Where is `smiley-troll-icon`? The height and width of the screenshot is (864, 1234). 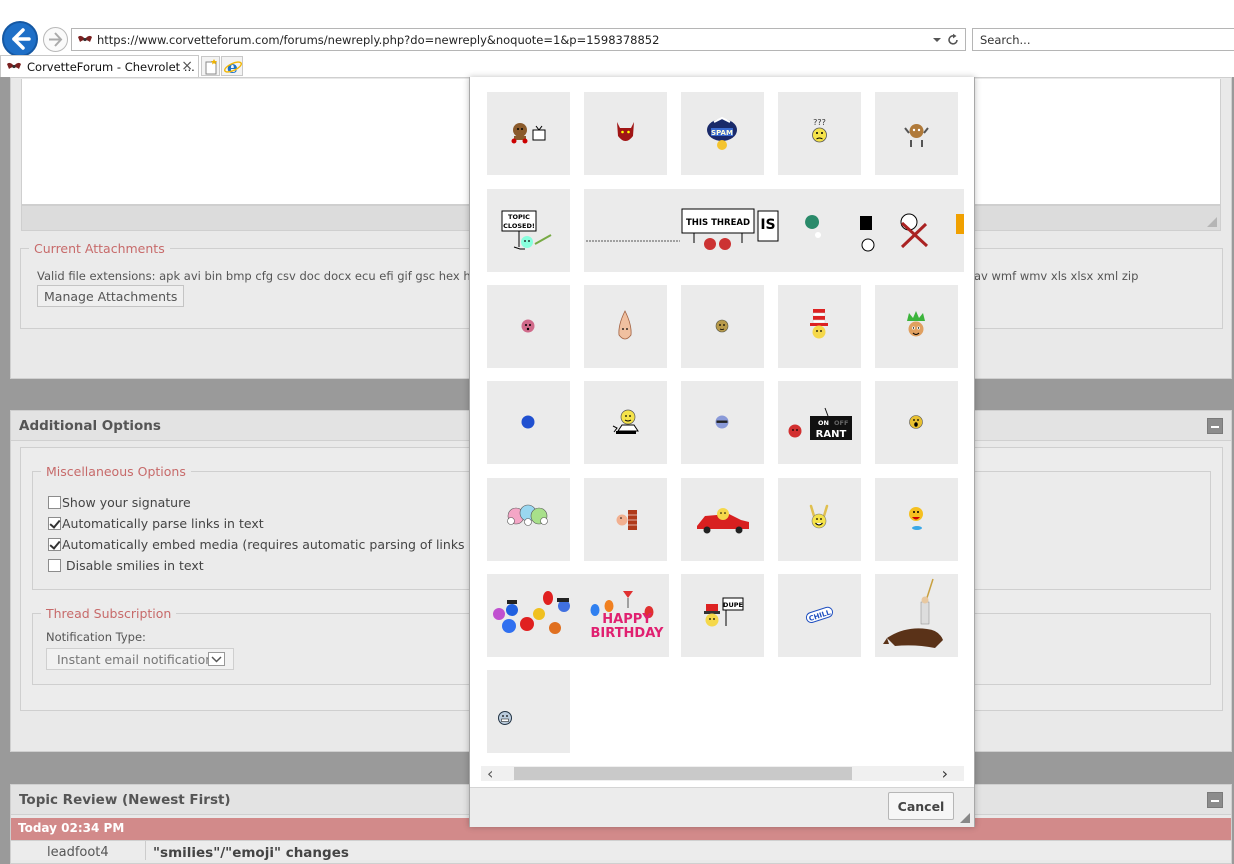
smiley-troll-icon is located at coordinates (916, 324).